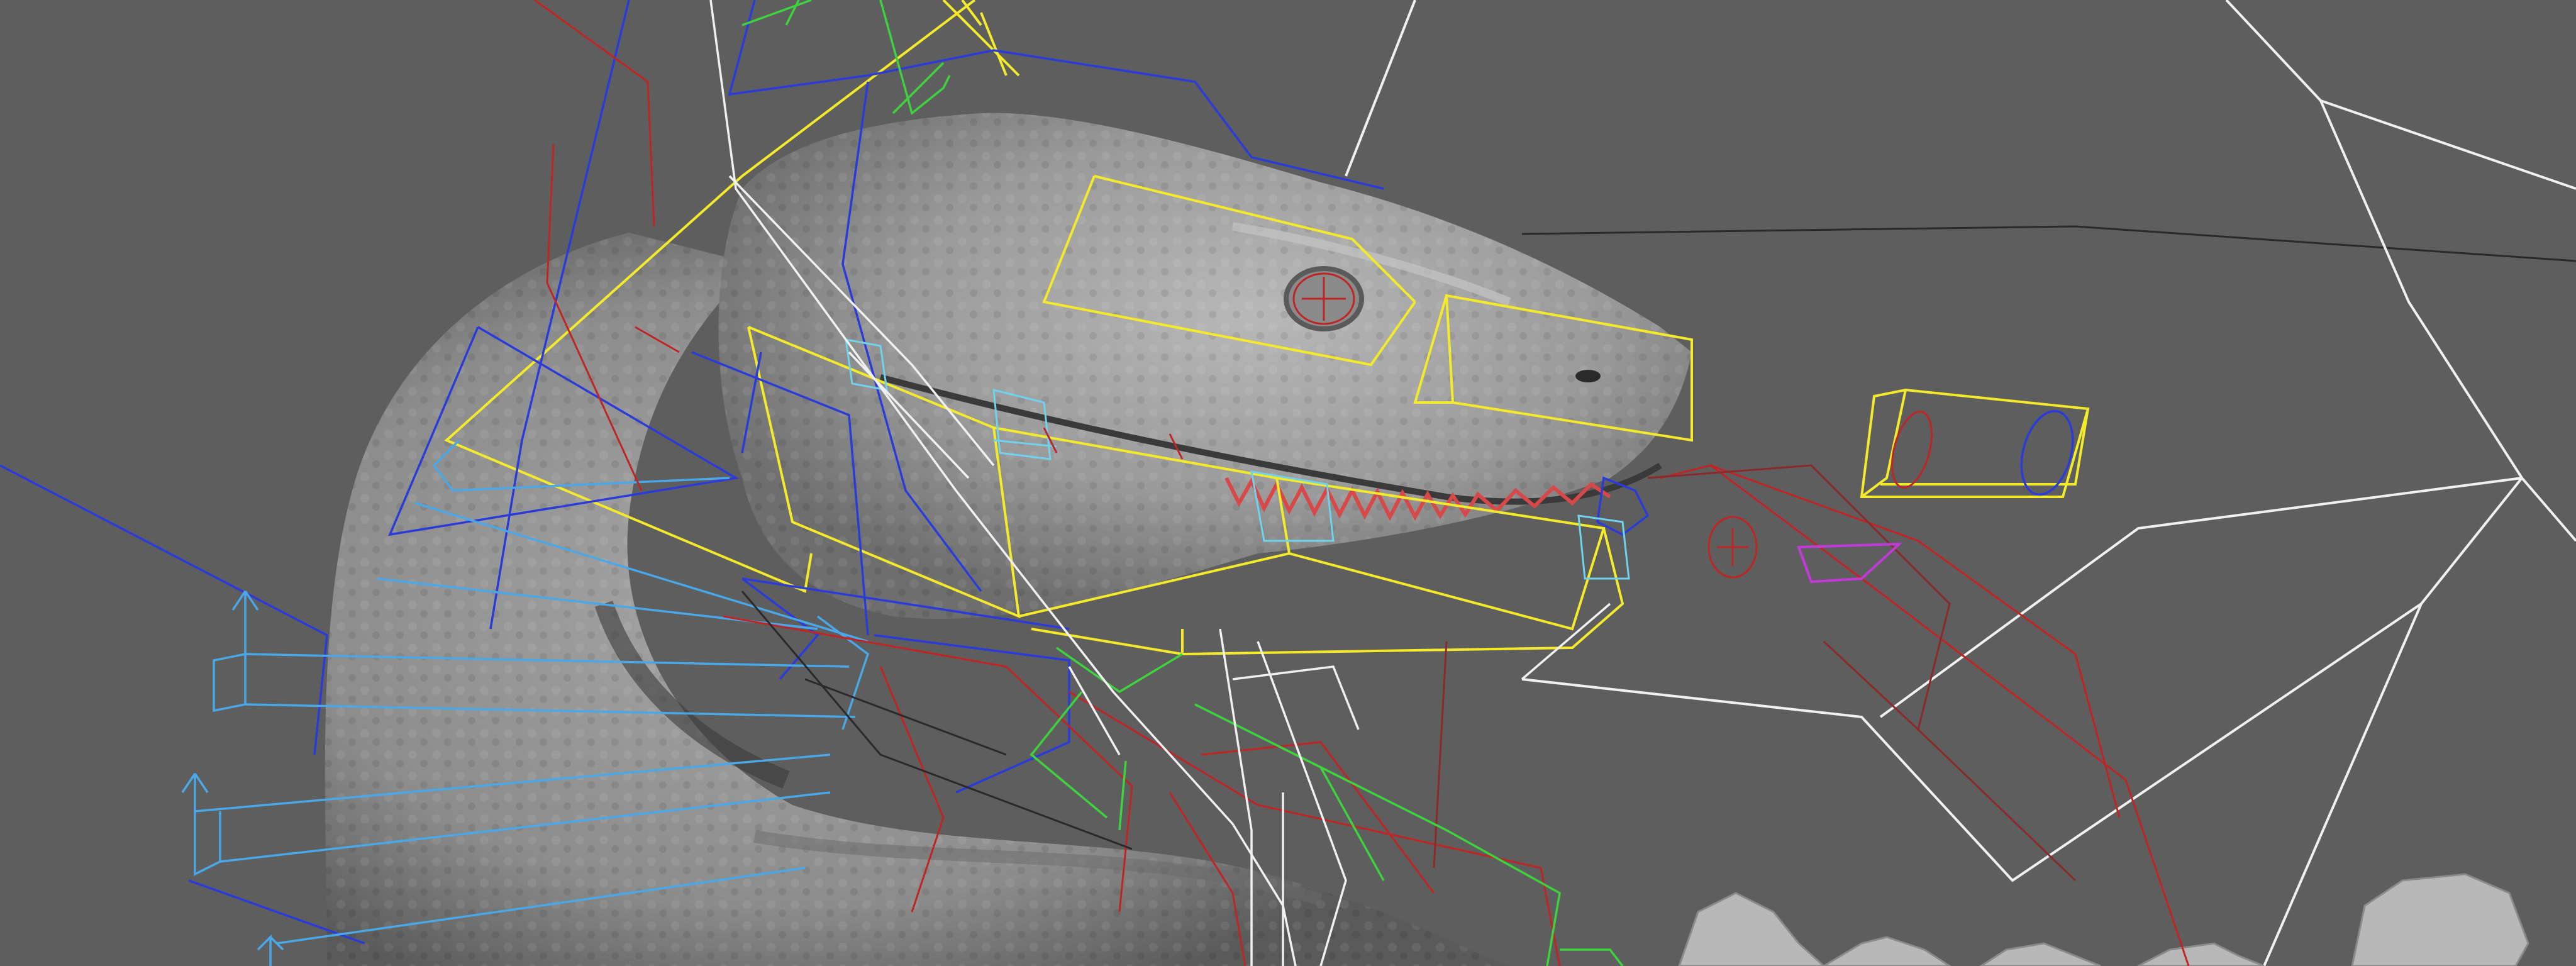 This screenshot has height=966, width=2576. I want to click on nostril, so click(1588, 376).